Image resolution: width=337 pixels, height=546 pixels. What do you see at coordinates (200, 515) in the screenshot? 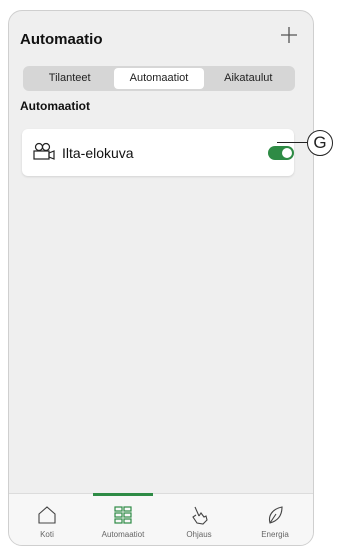
I see `hand-icon` at bounding box center [200, 515].